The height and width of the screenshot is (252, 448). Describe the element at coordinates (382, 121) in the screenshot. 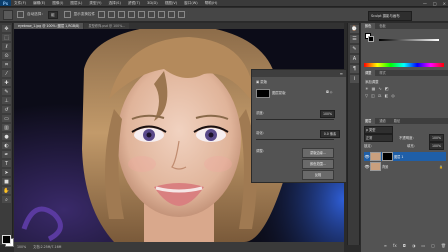

I see `tab-channels: 通道` at that location.